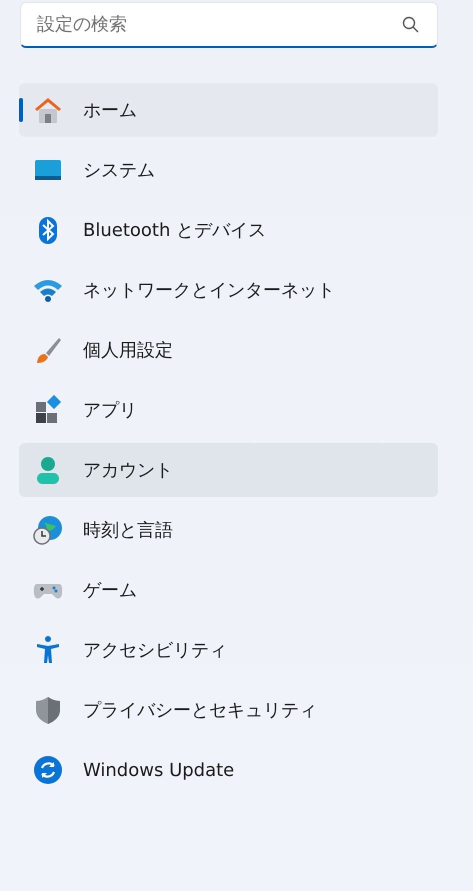 Image resolution: width=473 pixels, height=891 pixels. Describe the element at coordinates (228, 710) in the screenshot. I see `nav-item: プライバシーとセキュリティ` at that location.